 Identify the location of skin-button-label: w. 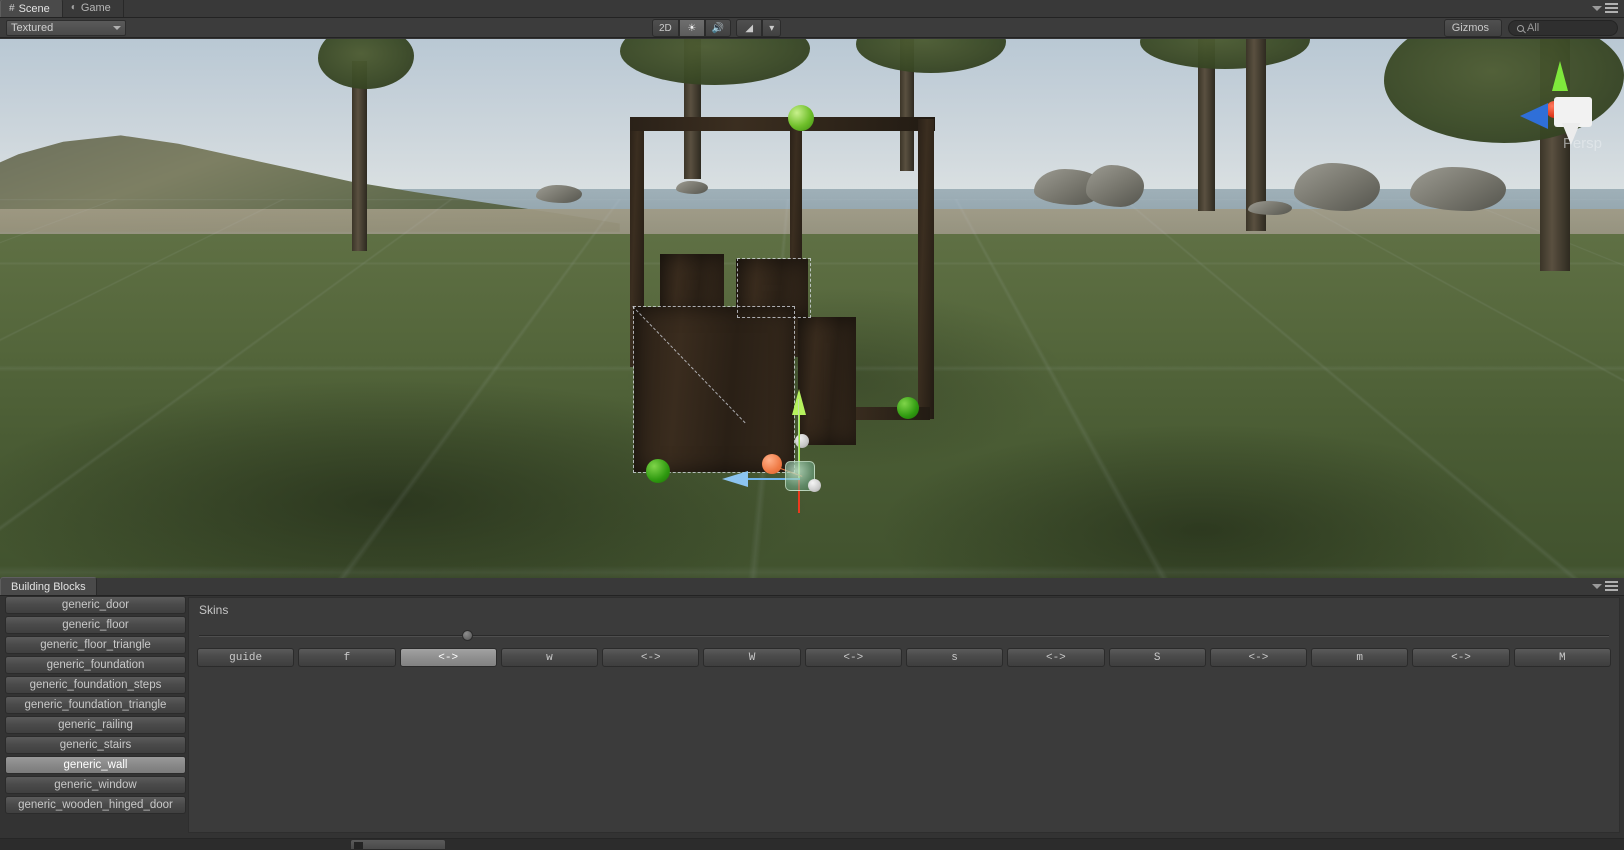
(549, 657).